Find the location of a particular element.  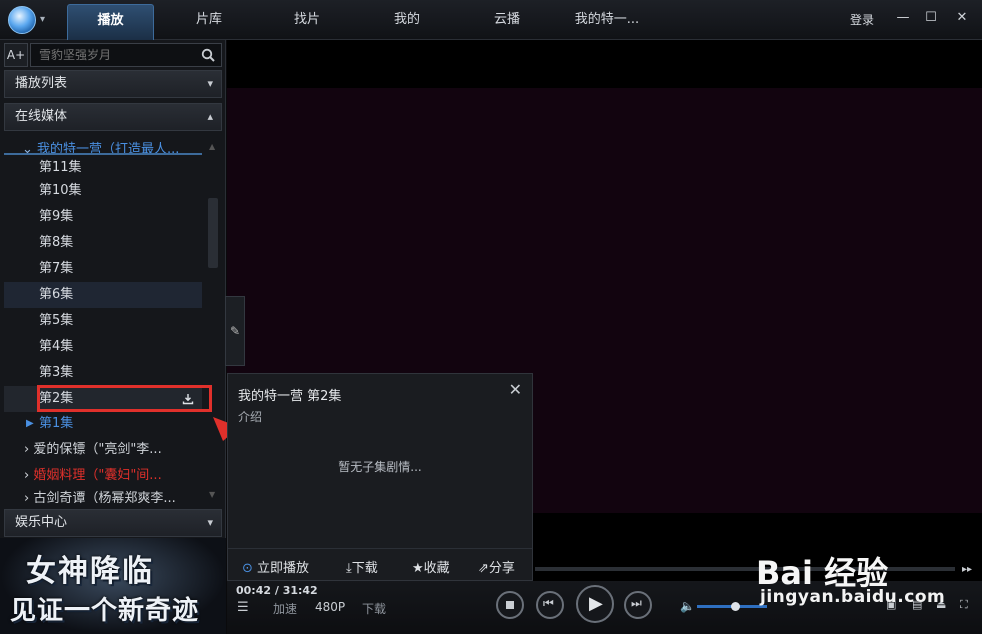

previous-button: ⏮ is located at coordinates (550, 605).